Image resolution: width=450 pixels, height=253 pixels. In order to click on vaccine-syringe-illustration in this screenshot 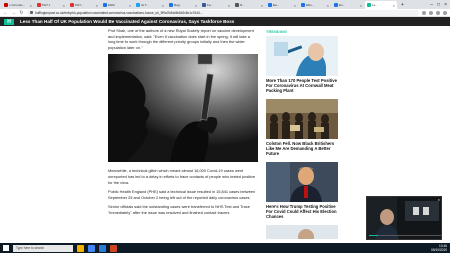, I will do `click(183, 108)`.